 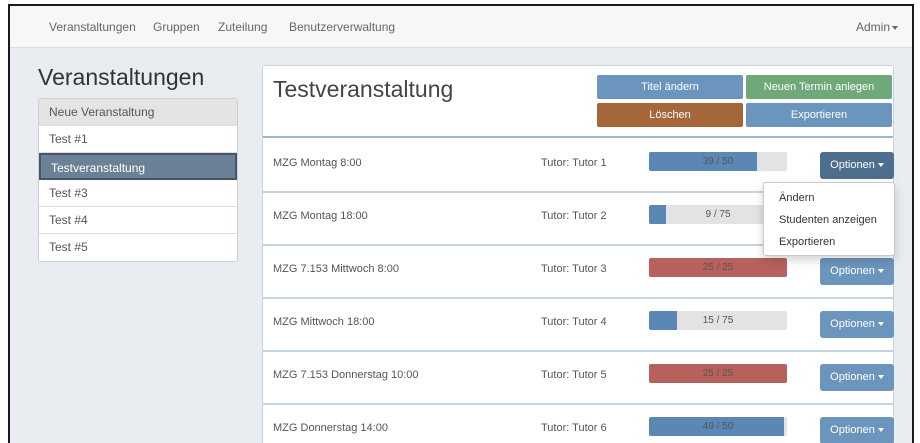 I want to click on admin-menu: Admin, so click(x=877, y=27).